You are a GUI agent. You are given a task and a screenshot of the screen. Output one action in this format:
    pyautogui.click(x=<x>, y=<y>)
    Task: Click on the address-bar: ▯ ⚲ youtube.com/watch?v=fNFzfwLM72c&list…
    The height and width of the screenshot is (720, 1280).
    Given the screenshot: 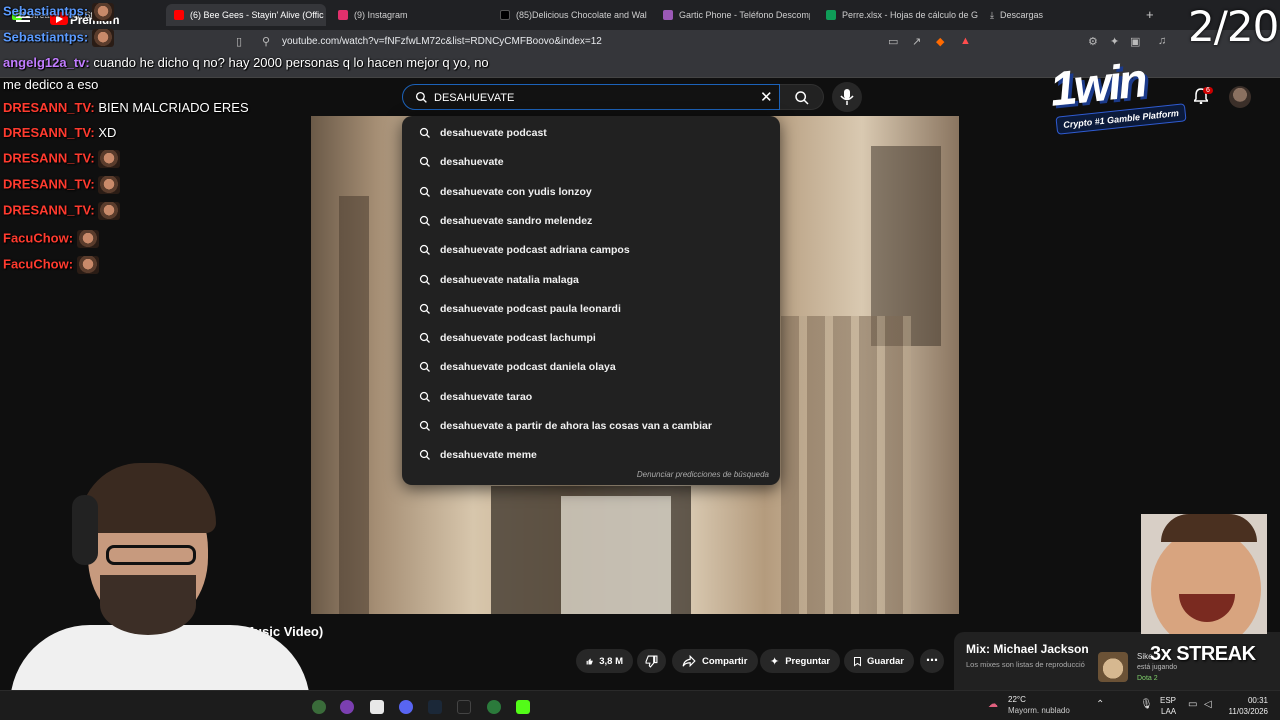 What is the action you would take?
    pyautogui.click(x=640, y=42)
    